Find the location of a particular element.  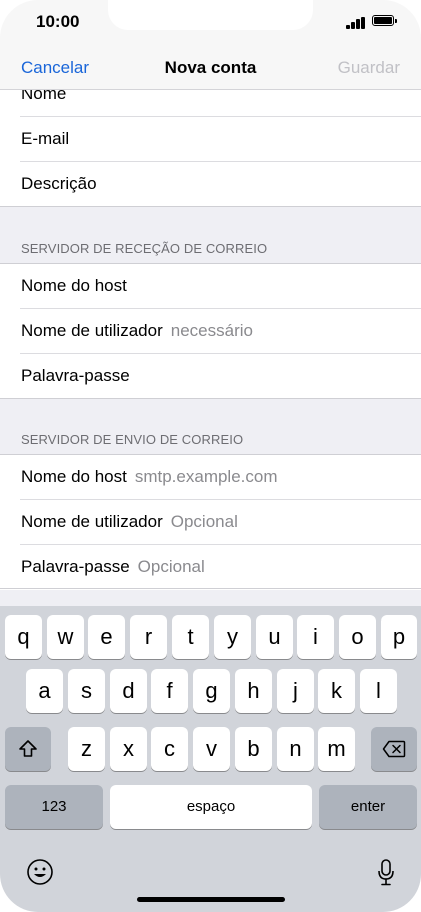

key-q: q is located at coordinates (23, 637).